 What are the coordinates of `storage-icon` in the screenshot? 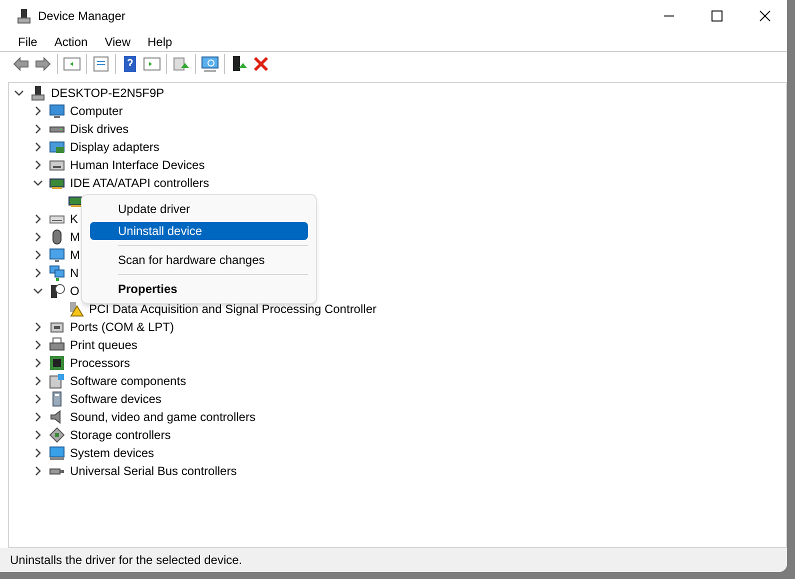 It's located at (57, 435).